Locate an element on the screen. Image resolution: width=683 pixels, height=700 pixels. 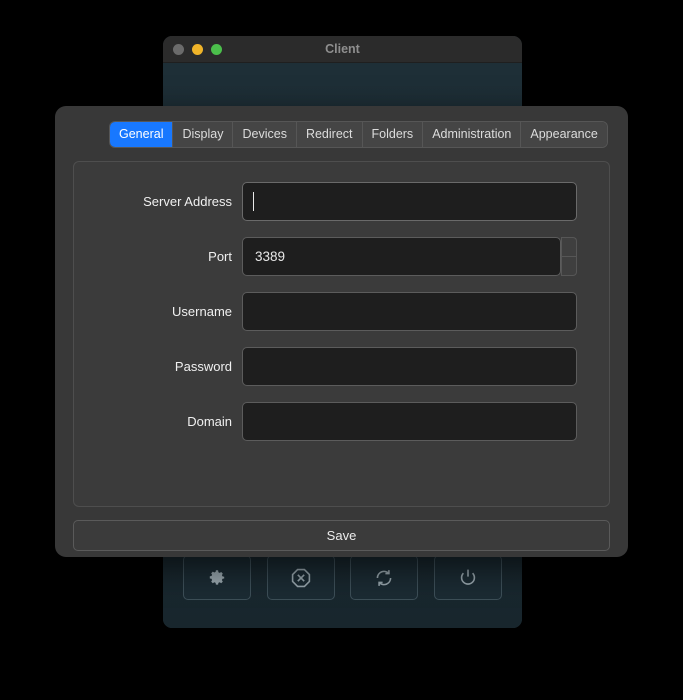
username-field-wrap is located at coordinates (409, 311).